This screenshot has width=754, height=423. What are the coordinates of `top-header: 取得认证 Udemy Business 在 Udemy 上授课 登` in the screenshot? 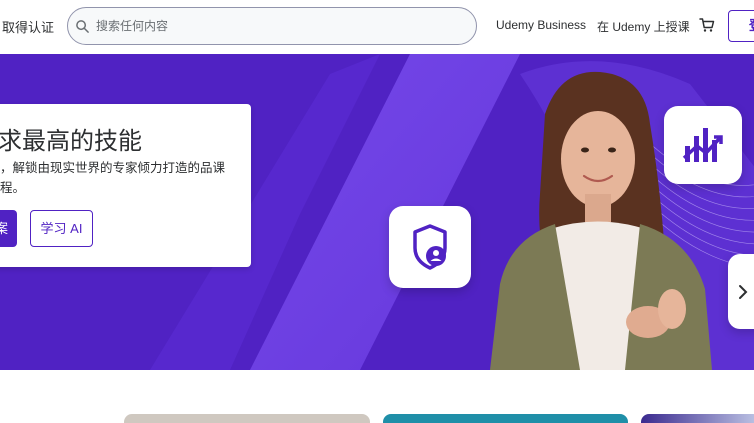 It's located at (377, 27).